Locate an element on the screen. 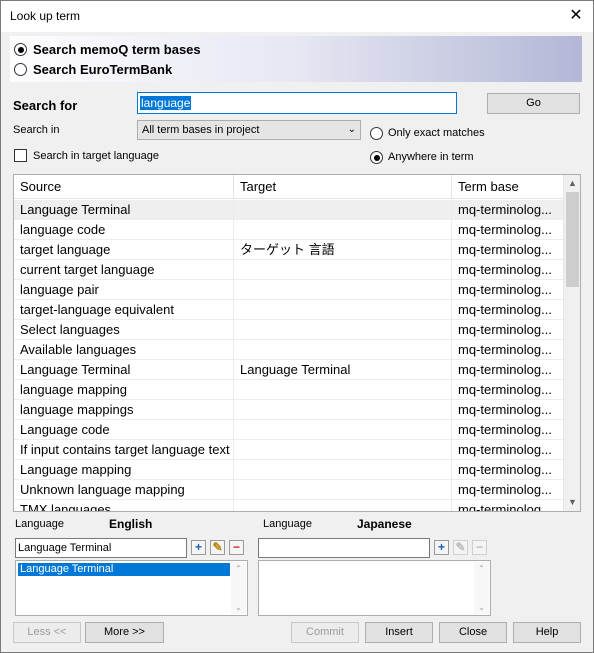  go-button: Go is located at coordinates (533, 103).